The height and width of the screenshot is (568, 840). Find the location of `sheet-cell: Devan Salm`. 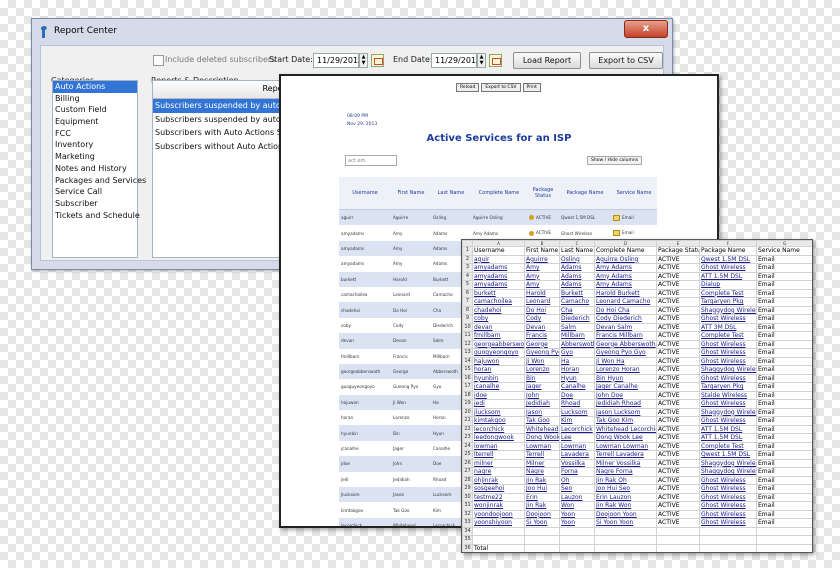

sheet-cell: Devan Salm is located at coordinates (625, 327).